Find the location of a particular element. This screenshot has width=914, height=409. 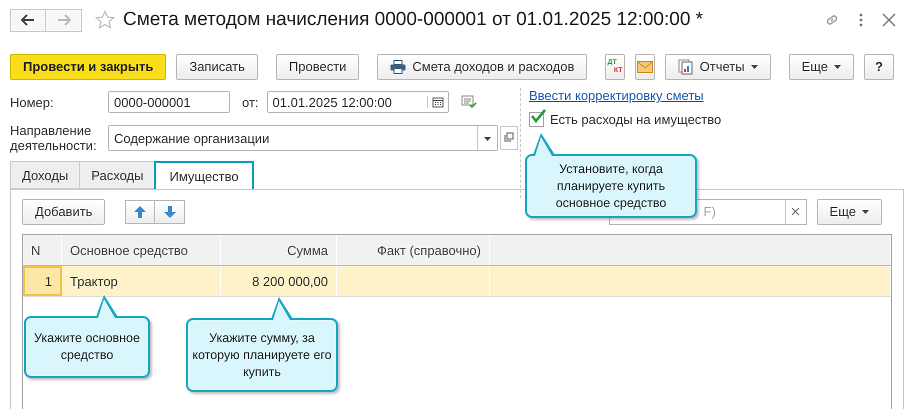

report-icon is located at coordinates (686, 66).